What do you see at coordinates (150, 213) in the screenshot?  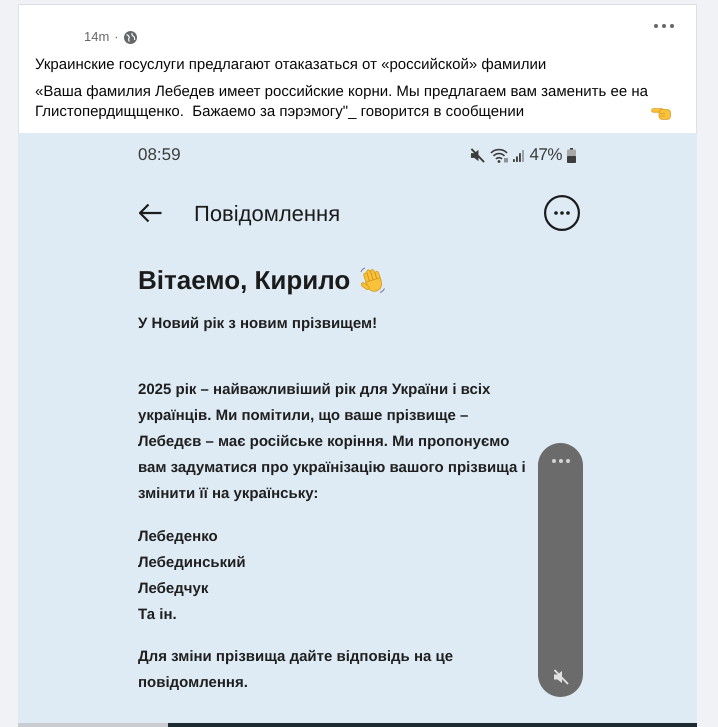 I see `back-arrow-icon` at bounding box center [150, 213].